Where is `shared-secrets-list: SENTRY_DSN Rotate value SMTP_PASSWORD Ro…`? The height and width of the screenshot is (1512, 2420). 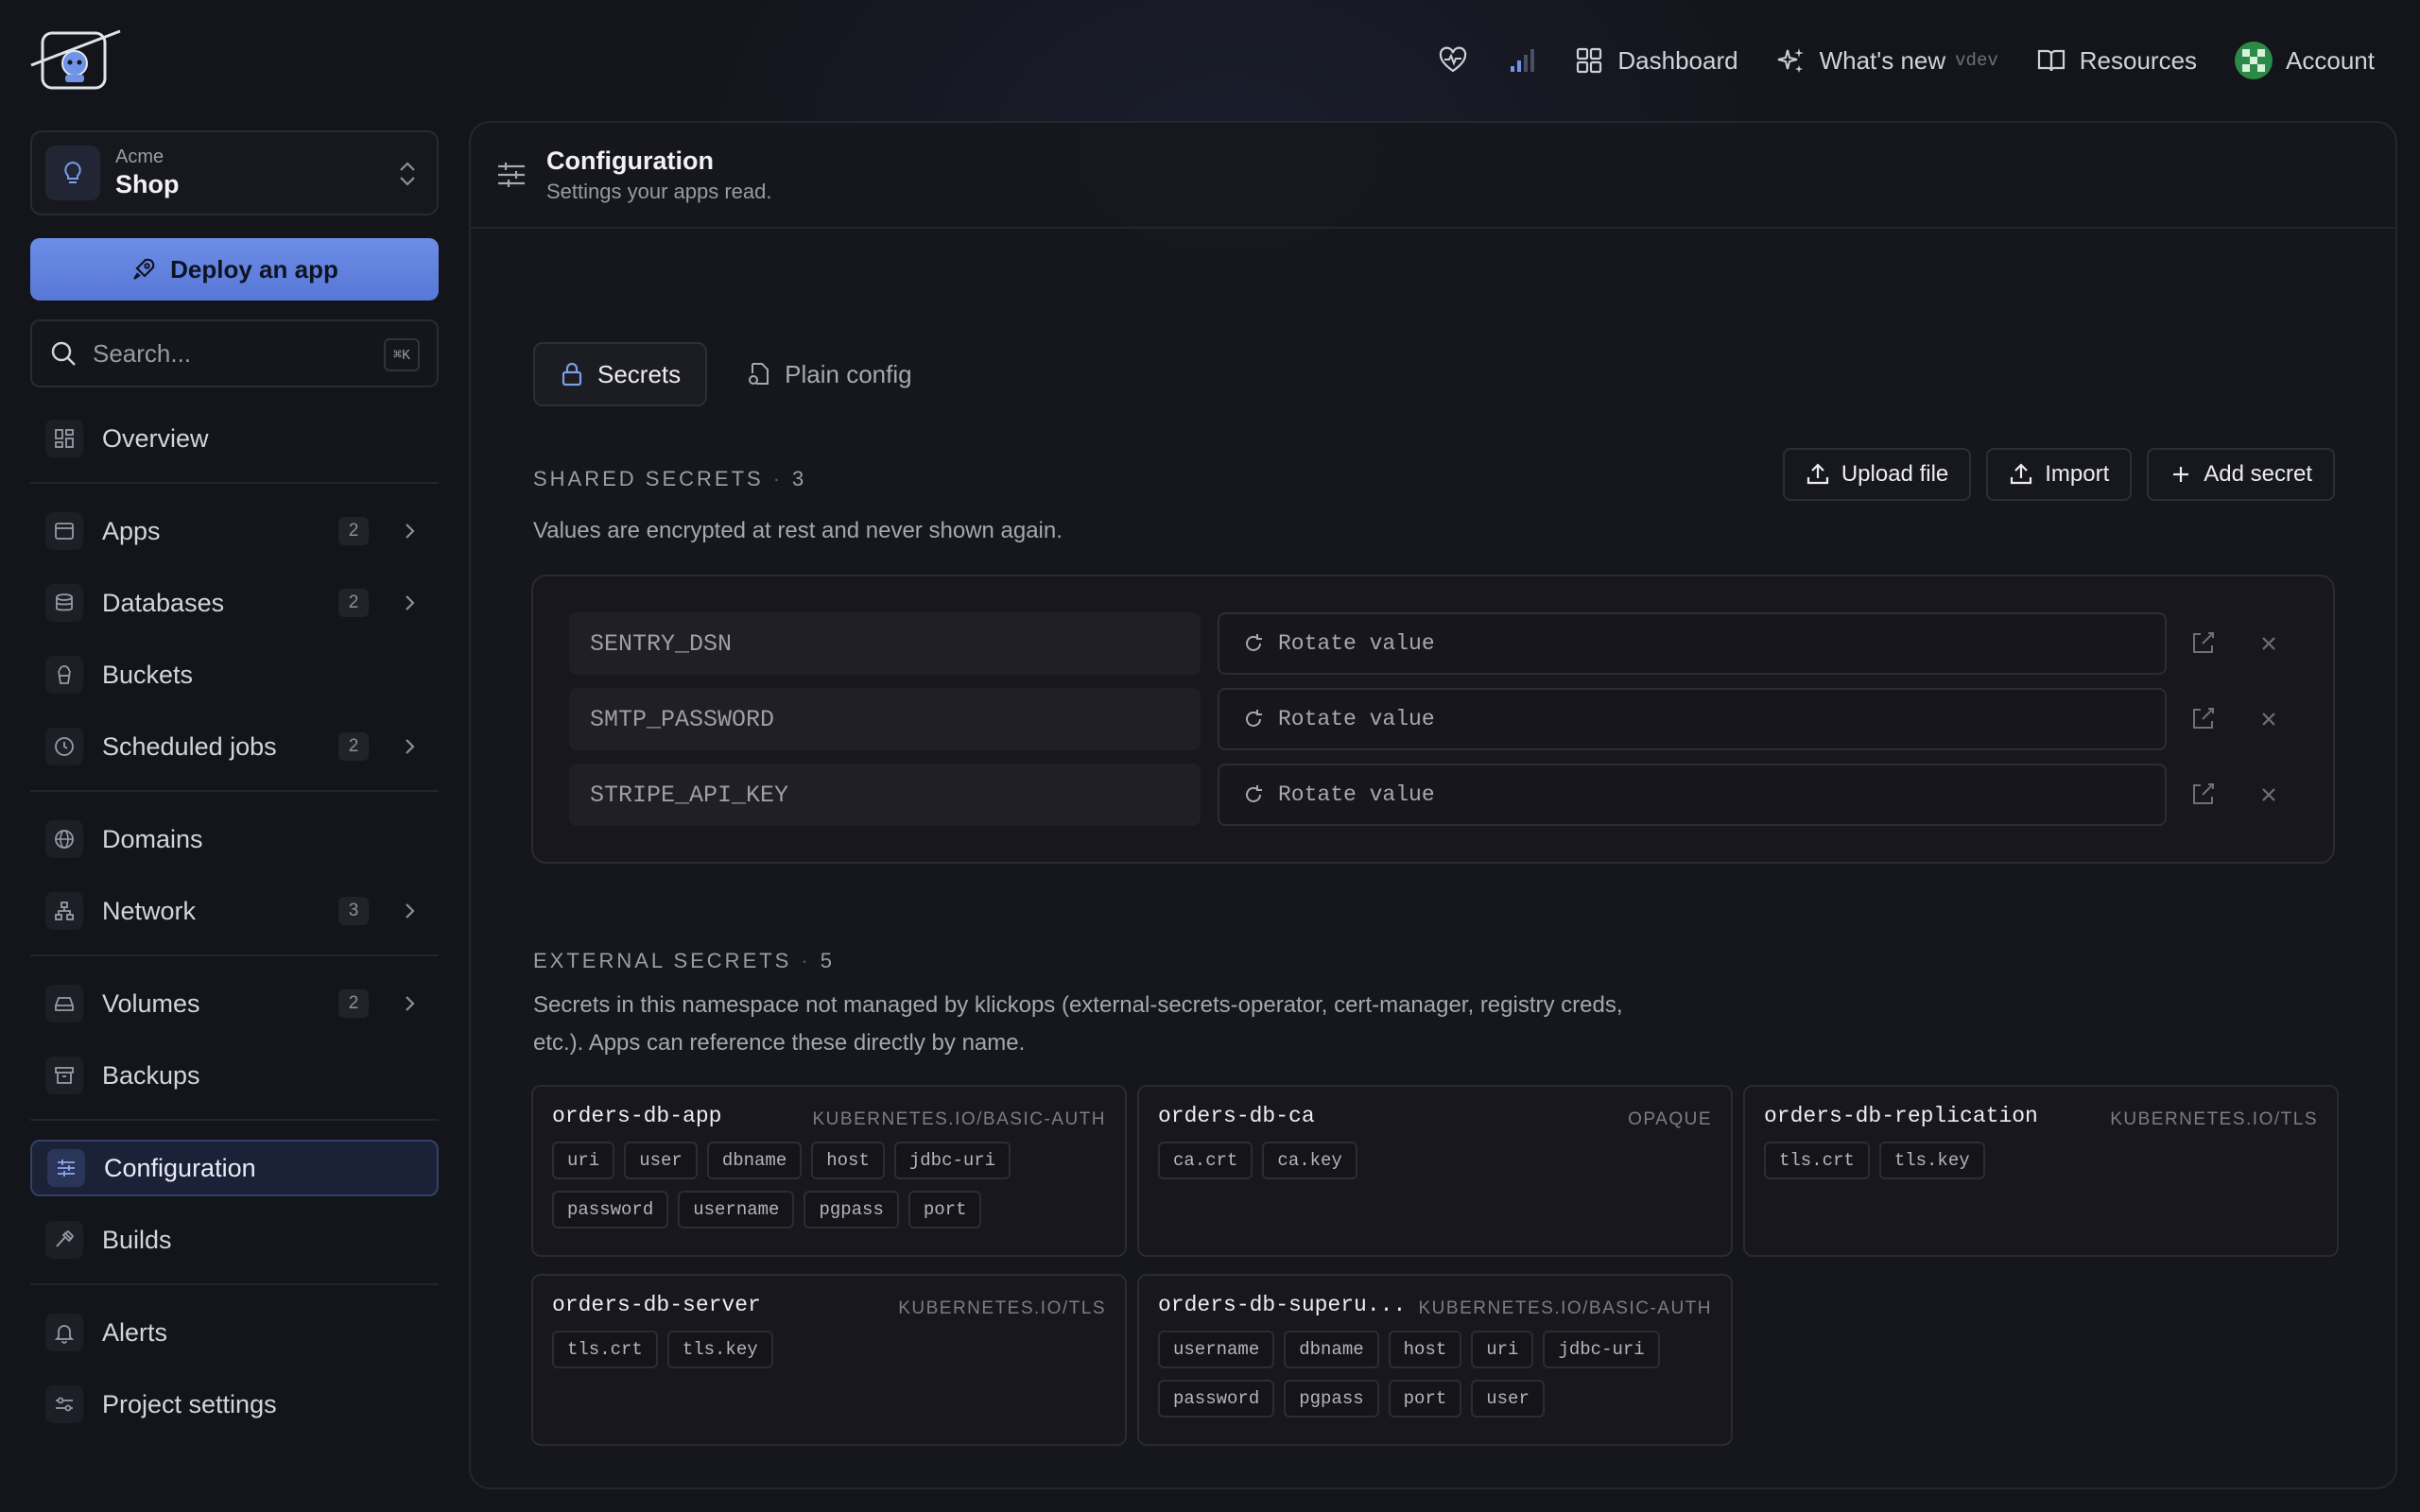
shared-secrets-list: SENTRY_DSN Rotate value SMTP_PASSWORD Ro… is located at coordinates (1433, 719).